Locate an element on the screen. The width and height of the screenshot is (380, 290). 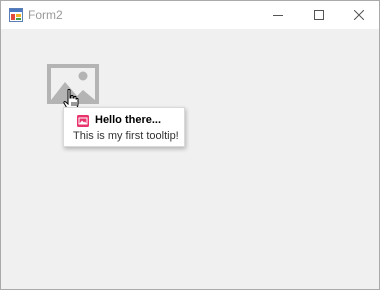
close-icon is located at coordinates (359, 15).